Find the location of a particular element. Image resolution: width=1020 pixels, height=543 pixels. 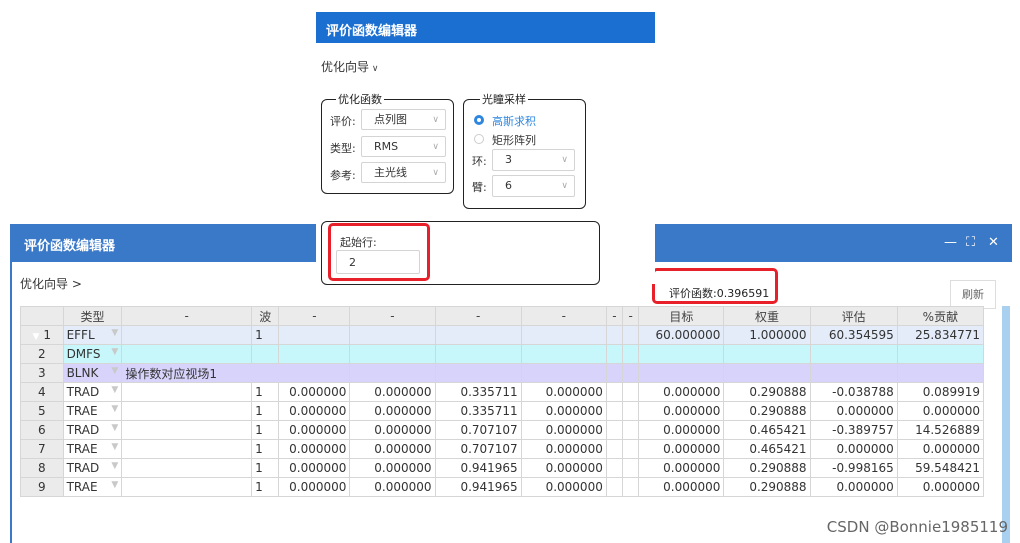

col-header-contrib: %贡献 is located at coordinates (940, 316).